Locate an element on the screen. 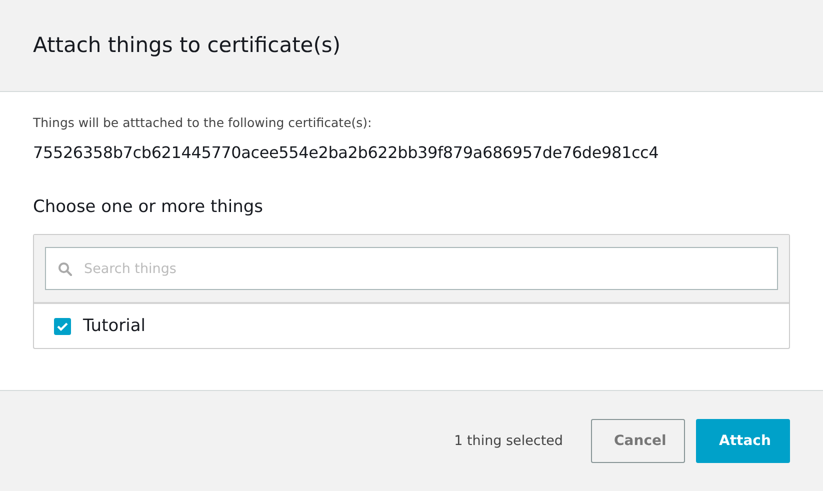  cancel-button: Cancel is located at coordinates (638, 441).